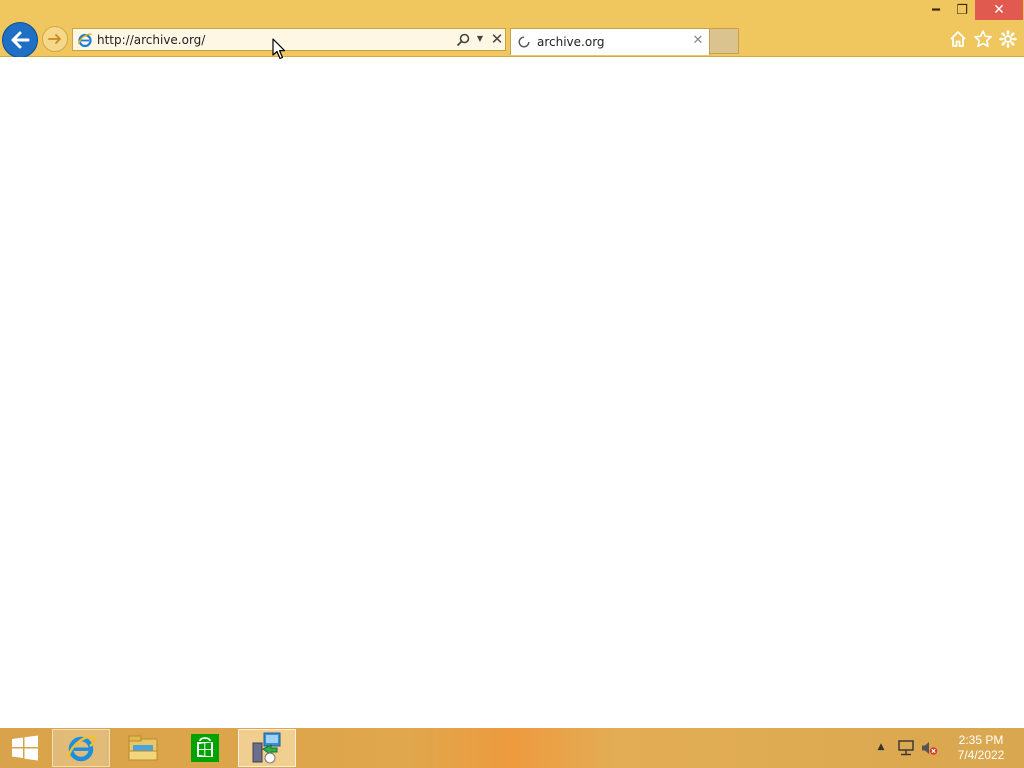 This screenshot has height=768, width=1024. Describe the element at coordinates (983, 39) in the screenshot. I see `star-icon` at that location.